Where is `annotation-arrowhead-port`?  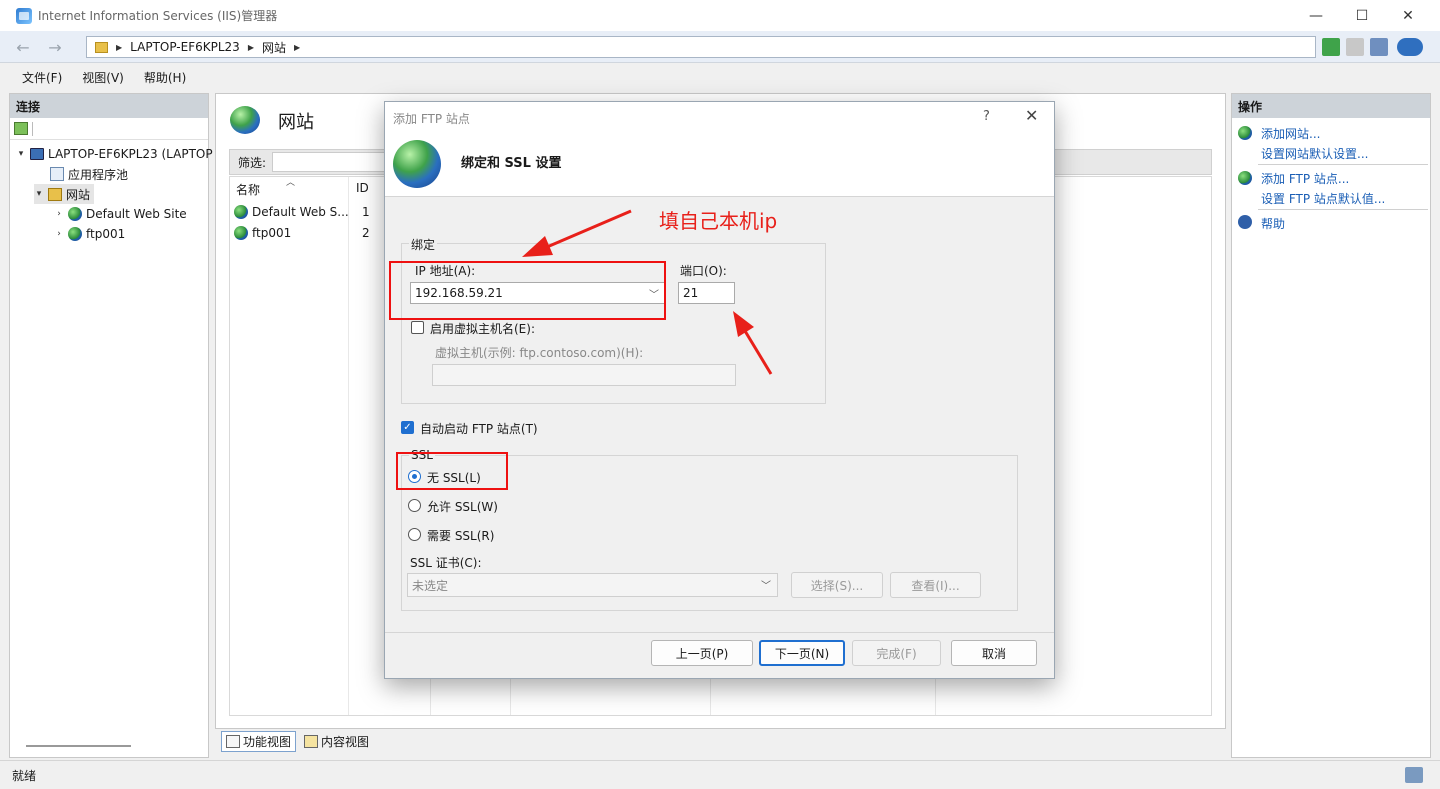 annotation-arrowhead-port is located at coordinates (743, 324).